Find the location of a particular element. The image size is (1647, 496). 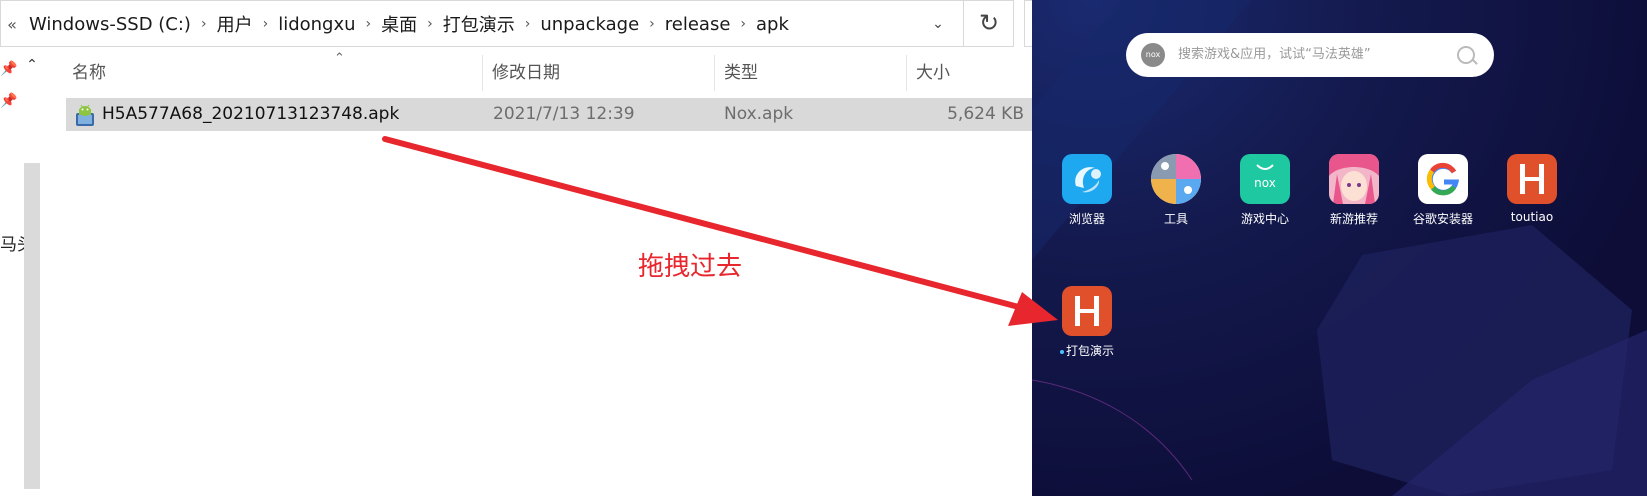

file-name: H5A577A68_20210713123748.apk is located at coordinates (251, 114).